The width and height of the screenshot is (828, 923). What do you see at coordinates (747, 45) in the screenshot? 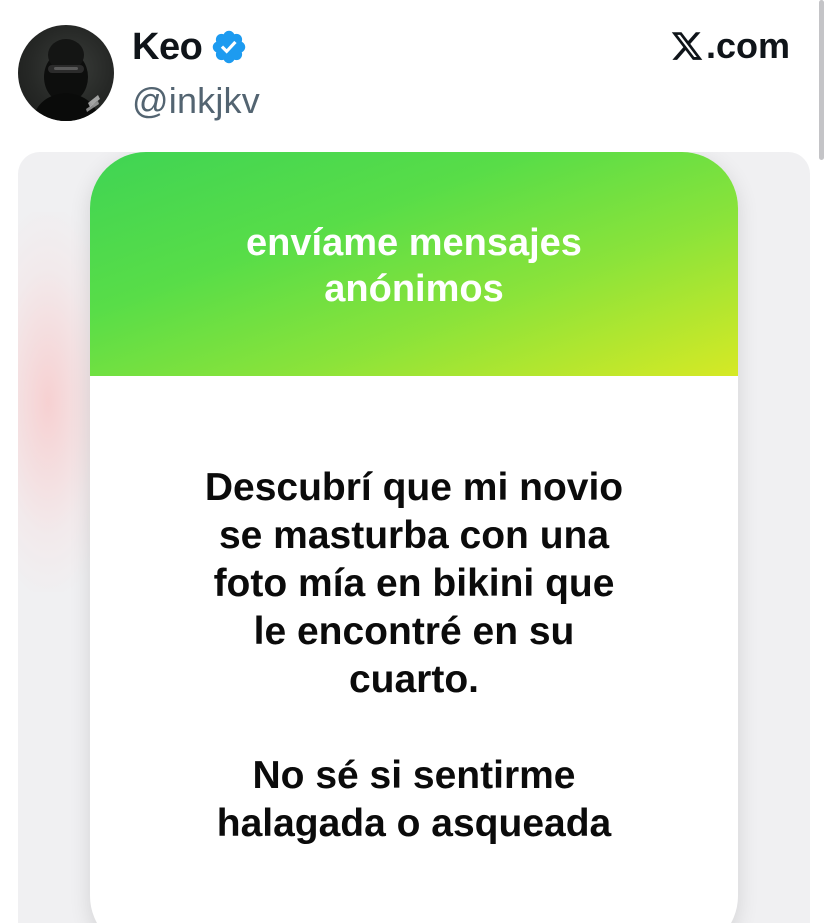
I see `source-label: .com` at bounding box center [747, 45].